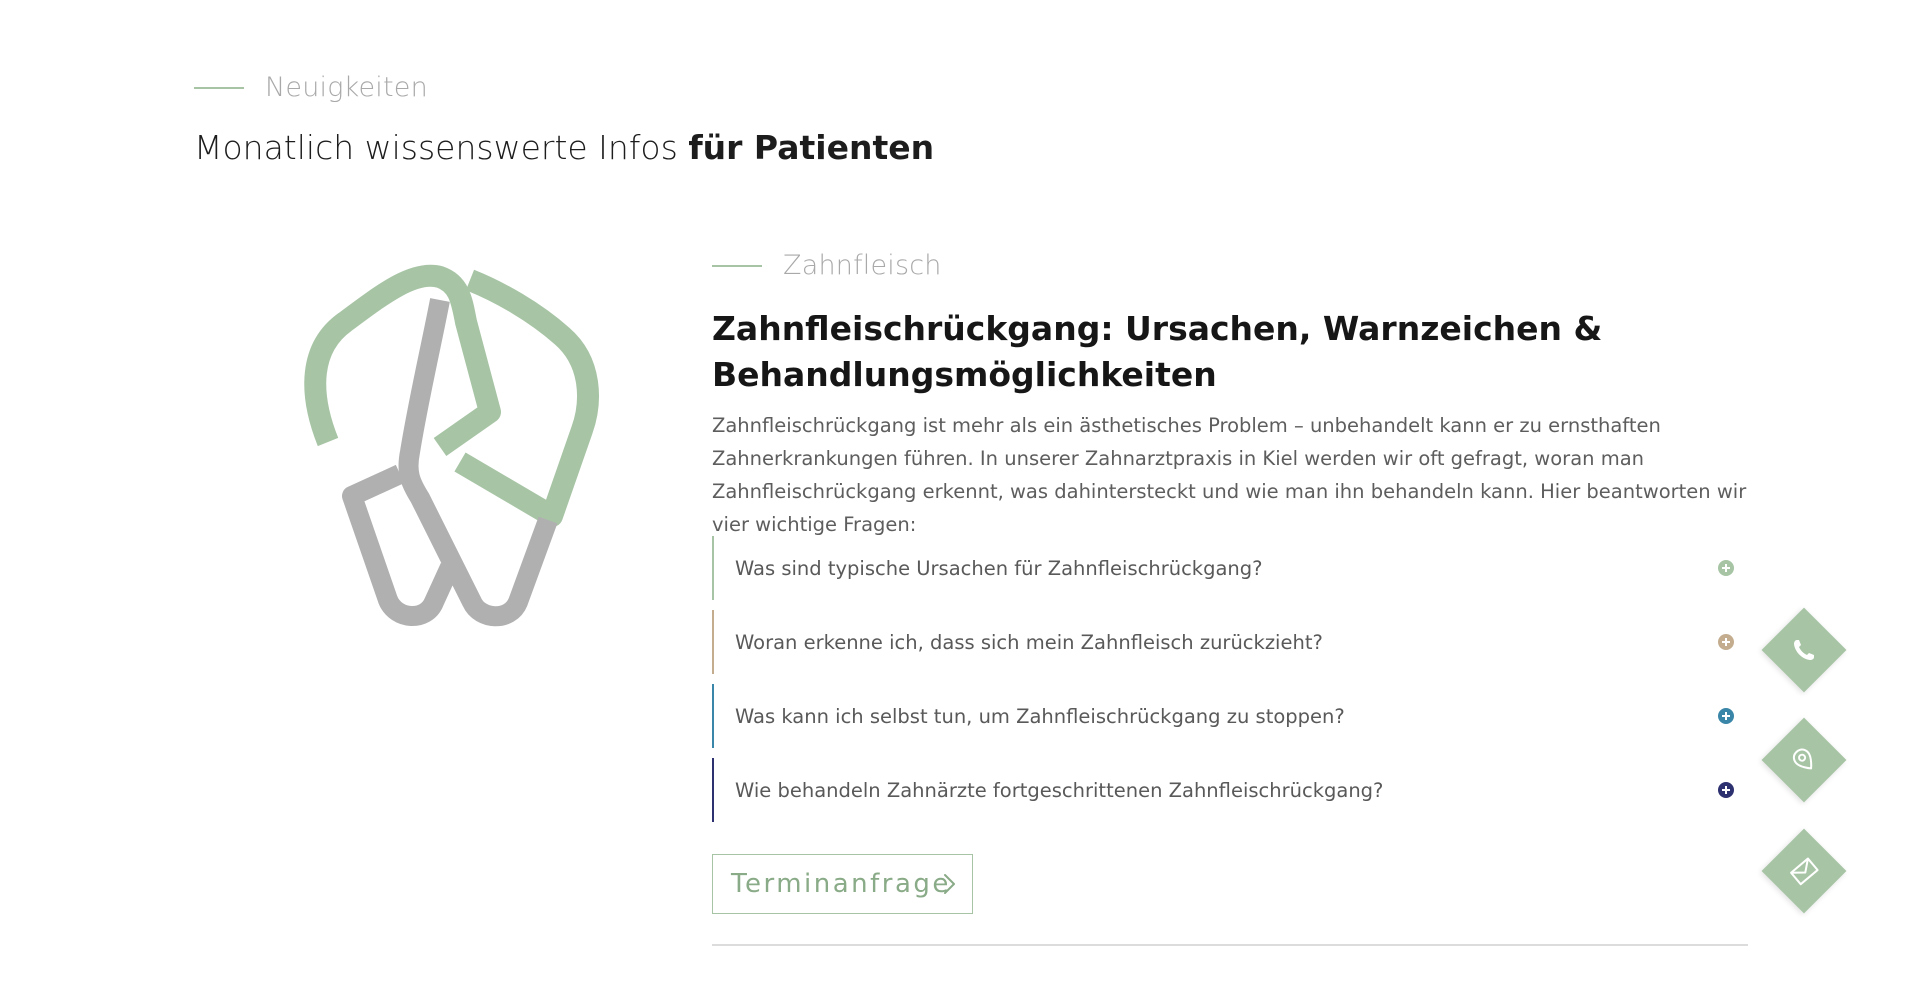  I want to click on chevron-right-icon, so click(949, 884).